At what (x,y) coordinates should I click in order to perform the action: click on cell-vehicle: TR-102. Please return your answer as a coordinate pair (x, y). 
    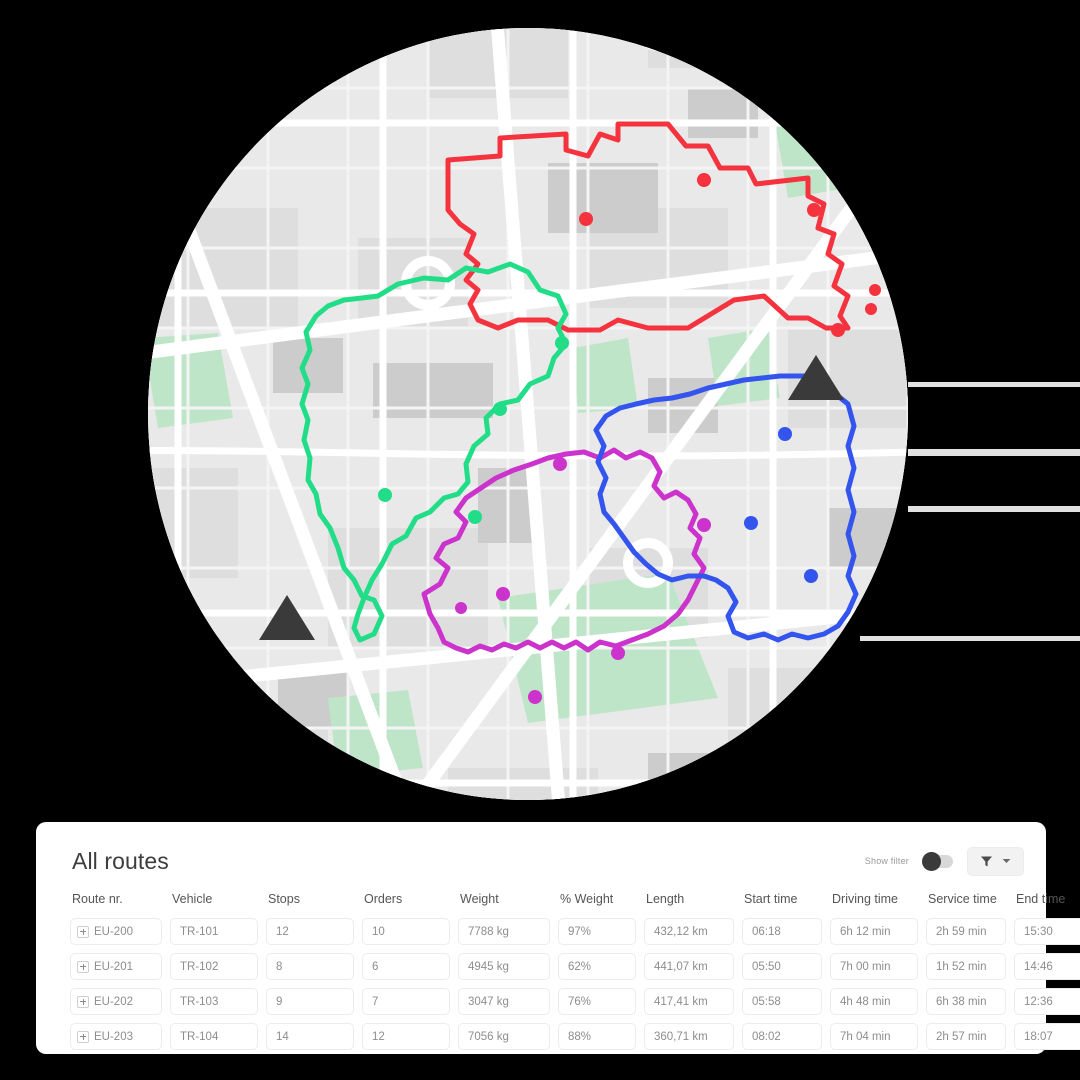
    Looking at the image, I should click on (214, 966).